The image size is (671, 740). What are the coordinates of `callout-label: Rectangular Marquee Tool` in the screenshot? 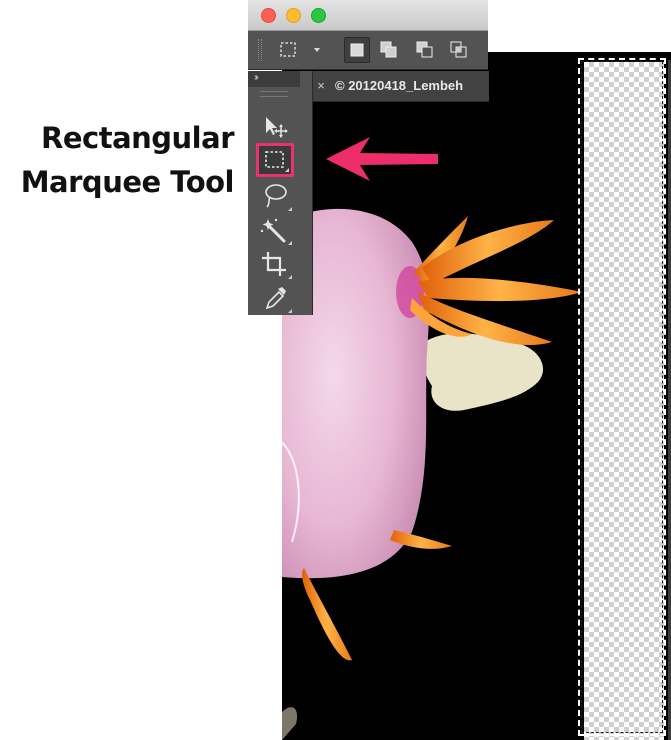 It's located at (121, 160).